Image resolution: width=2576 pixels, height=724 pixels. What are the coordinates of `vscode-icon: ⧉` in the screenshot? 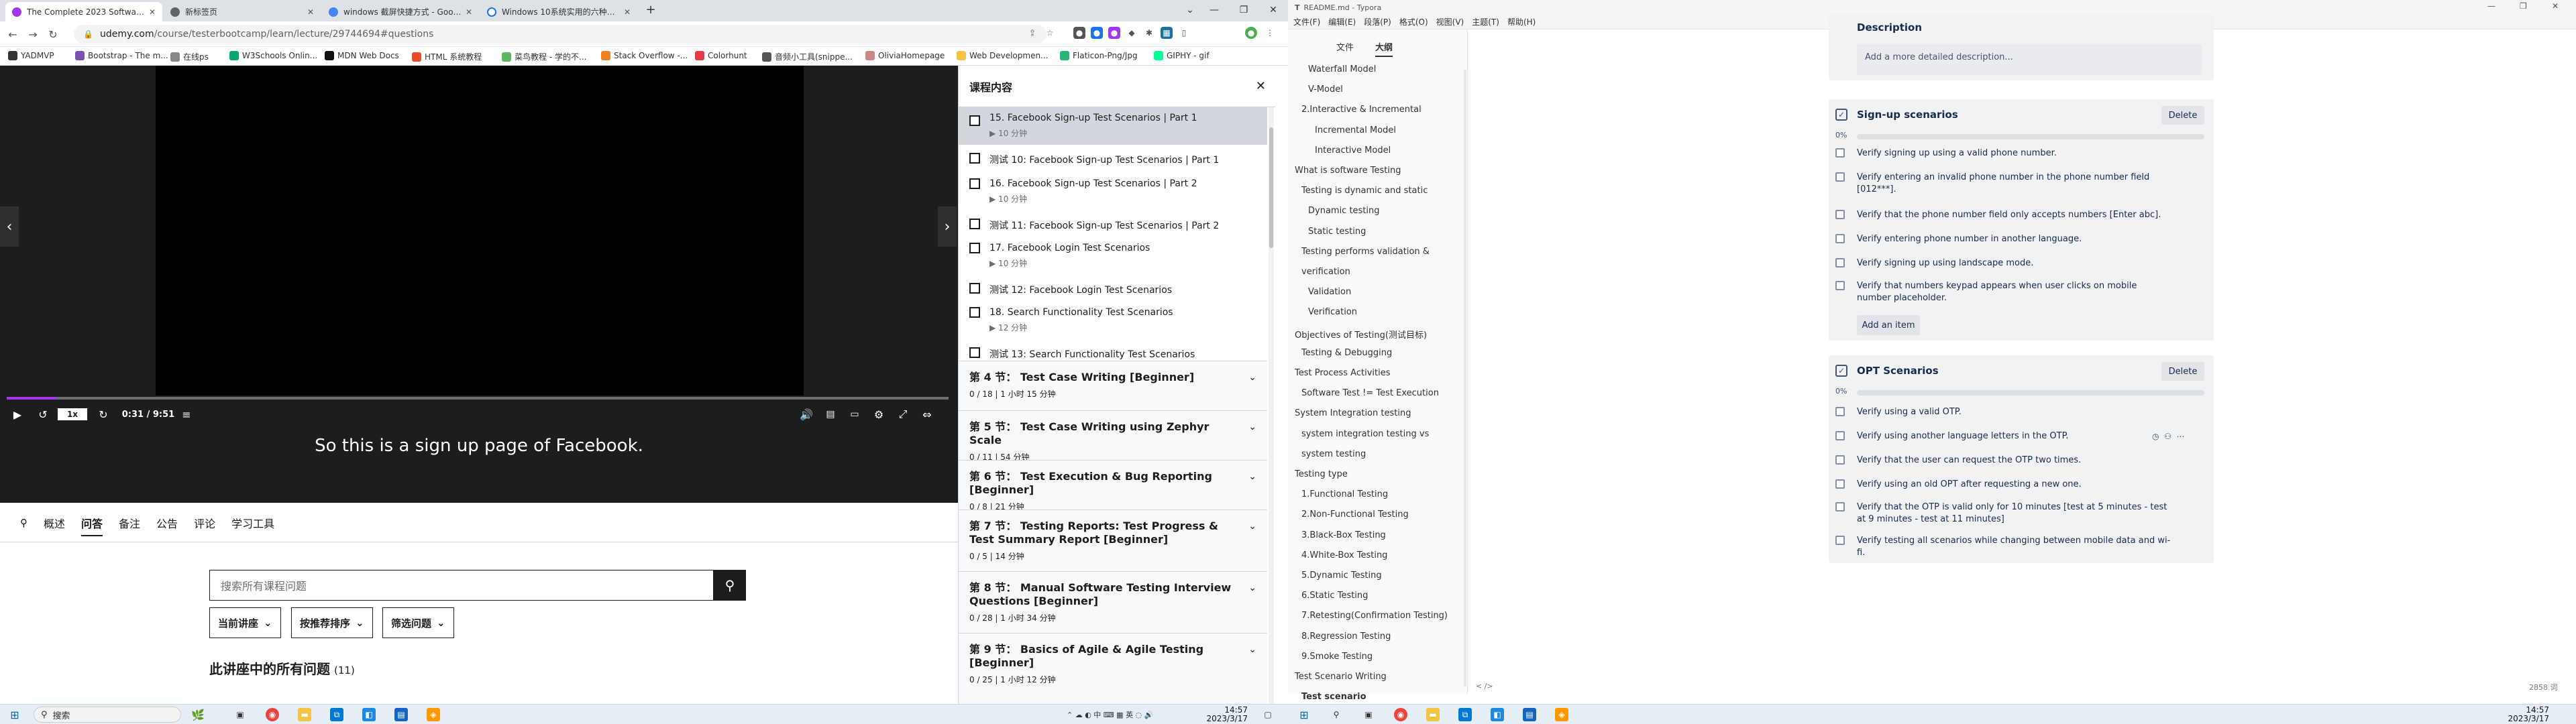 It's located at (336, 714).